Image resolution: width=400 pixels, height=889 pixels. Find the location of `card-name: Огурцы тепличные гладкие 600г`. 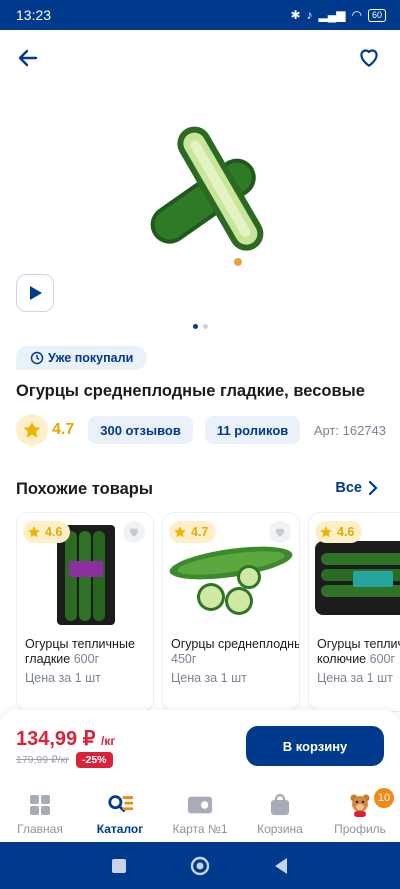

card-name: Огурцы тепличные гладкие 600г is located at coordinates (89, 652).